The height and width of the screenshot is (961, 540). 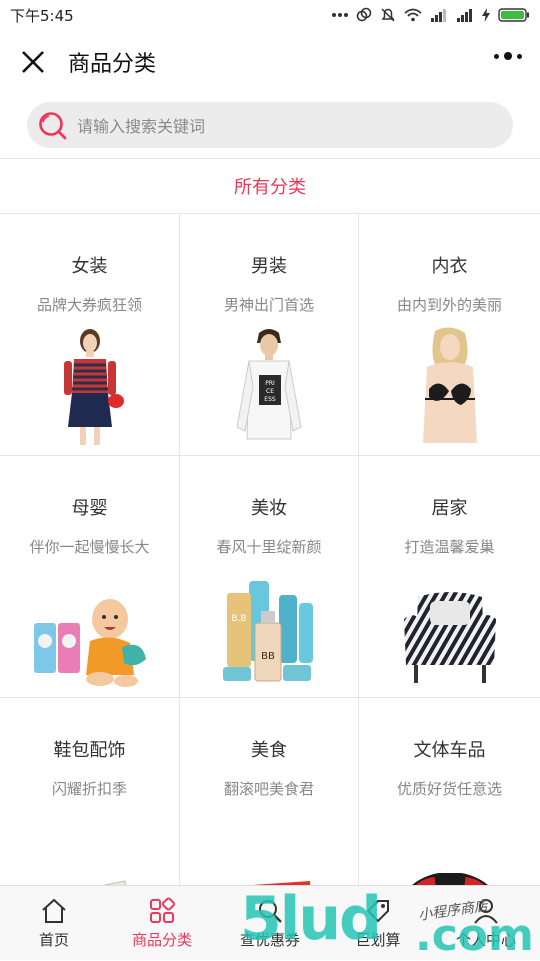 What do you see at coordinates (89, 508) in the screenshot?
I see `category-name: 母婴` at bounding box center [89, 508].